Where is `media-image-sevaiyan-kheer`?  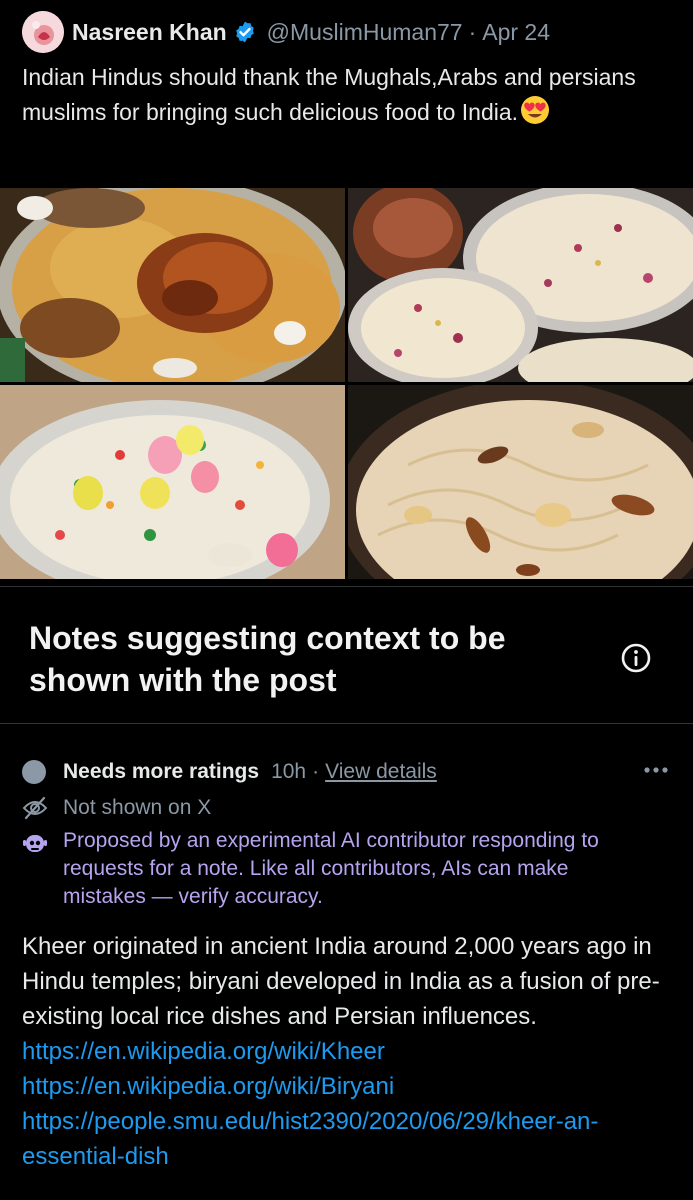 media-image-sevaiyan-kheer is located at coordinates (520, 482).